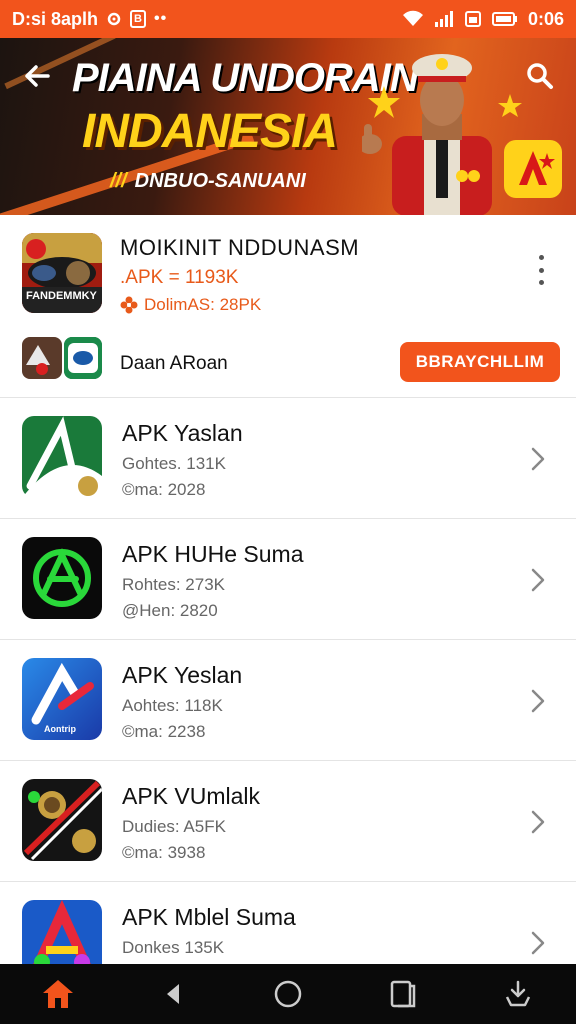  I want to click on download-tray-icon, so click(518, 993).